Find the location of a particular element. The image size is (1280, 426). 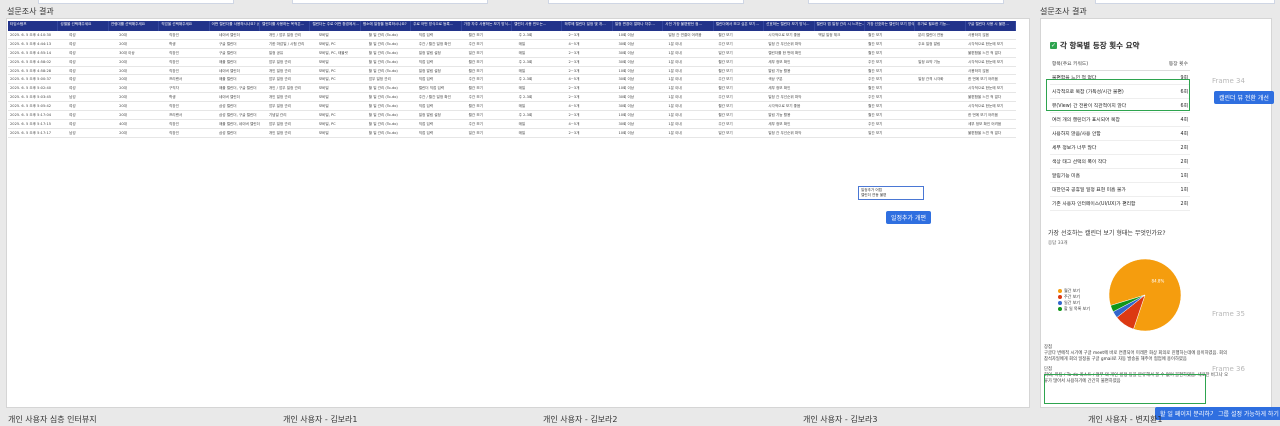

table-cell: 2025. 6. 5 오후 5:02:40 is located at coordinates (31, 88).